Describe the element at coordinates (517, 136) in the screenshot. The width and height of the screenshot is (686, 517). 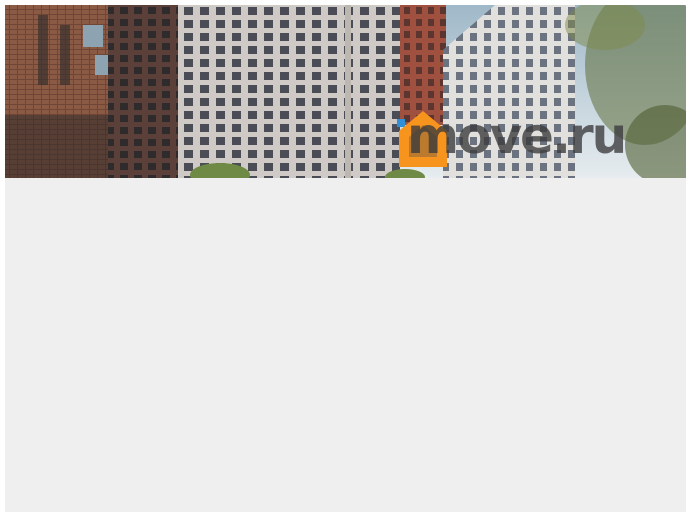
I see `logo-text: move.ru` at that location.